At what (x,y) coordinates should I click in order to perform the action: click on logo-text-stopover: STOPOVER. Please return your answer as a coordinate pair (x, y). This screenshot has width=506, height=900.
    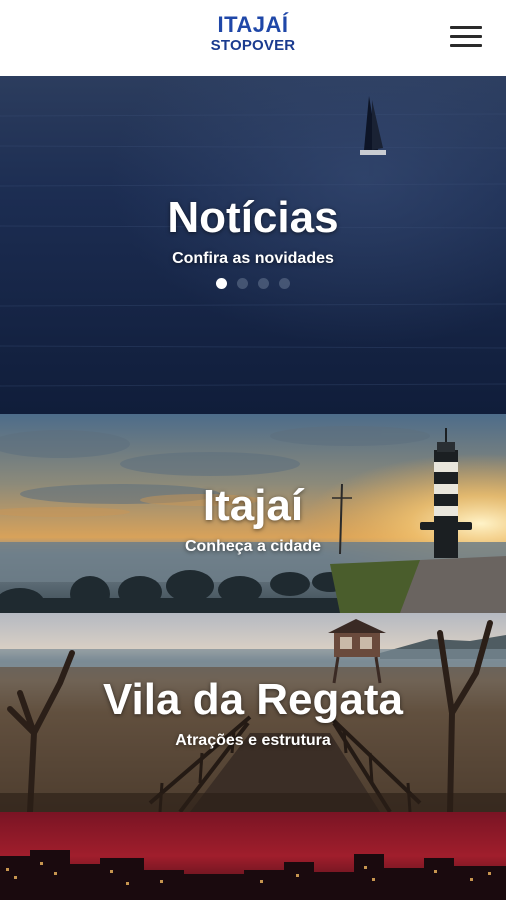
    Looking at the image, I should click on (253, 45).